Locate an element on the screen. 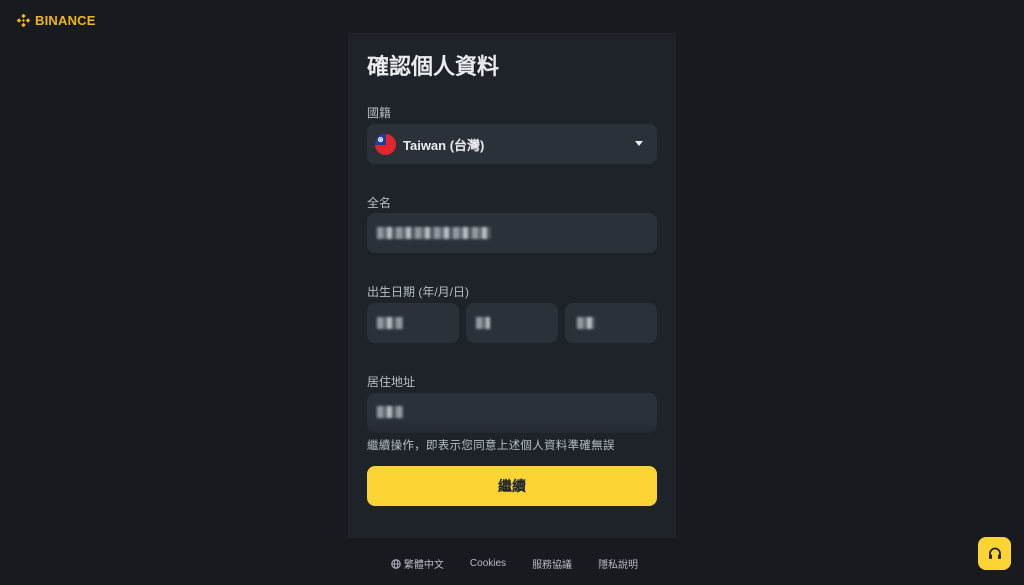 Image resolution: width=1024 pixels, height=585 pixels. dob-day-input is located at coordinates (611, 323).